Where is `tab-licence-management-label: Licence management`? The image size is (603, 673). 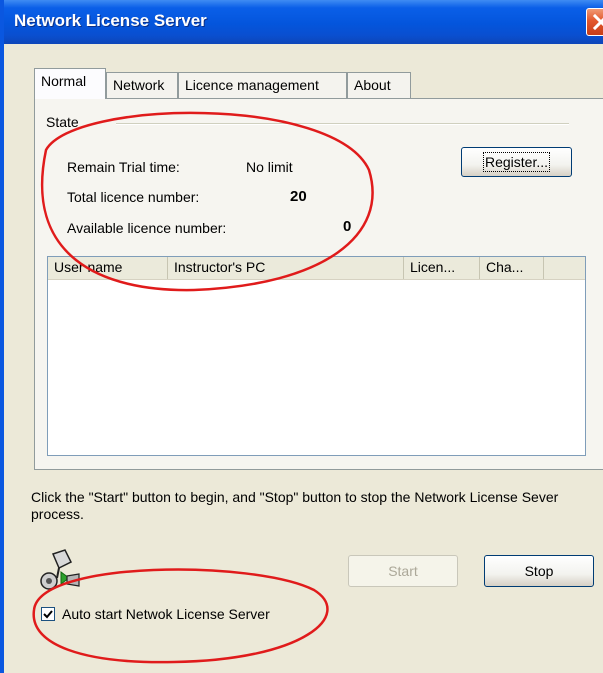
tab-licence-management-label: Licence management is located at coordinates (252, 85).